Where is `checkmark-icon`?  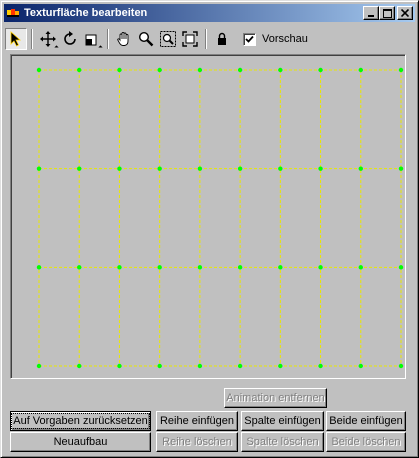
checkmark-icon is located at coordinates (249, 39).